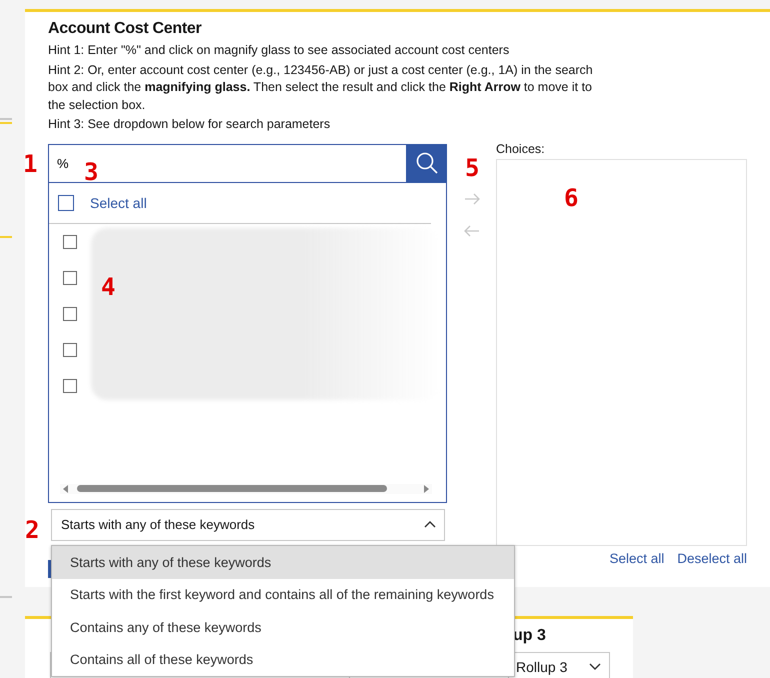 This screenshot has height=678, width=770. Describe the element at coordinates (91, 172) in the screenshot. I see `annotation-number: 3` at that location.